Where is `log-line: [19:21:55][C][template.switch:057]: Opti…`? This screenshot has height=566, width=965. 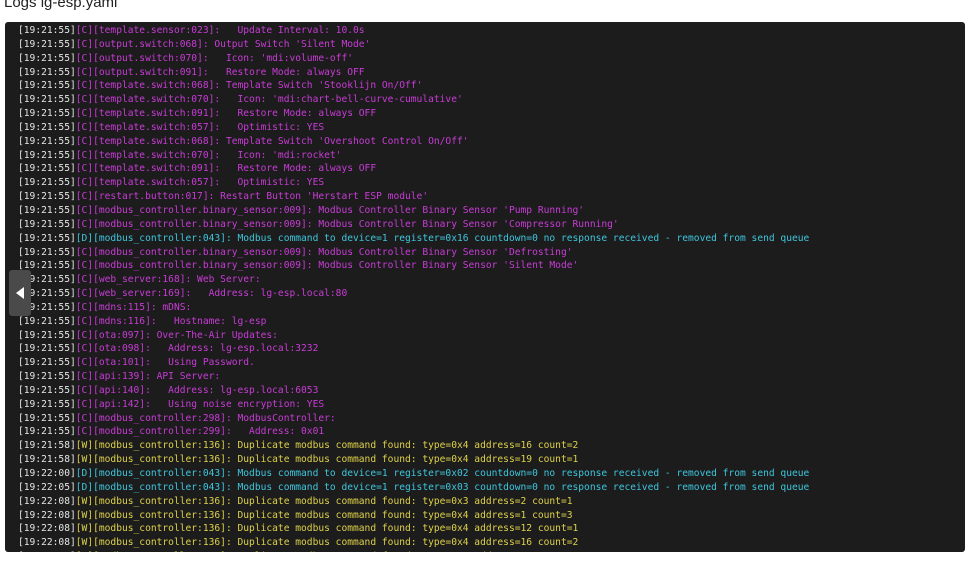
log-line: [19:21:55][C][template.switch:057]: Opti… is located at coordinates (491, 183).